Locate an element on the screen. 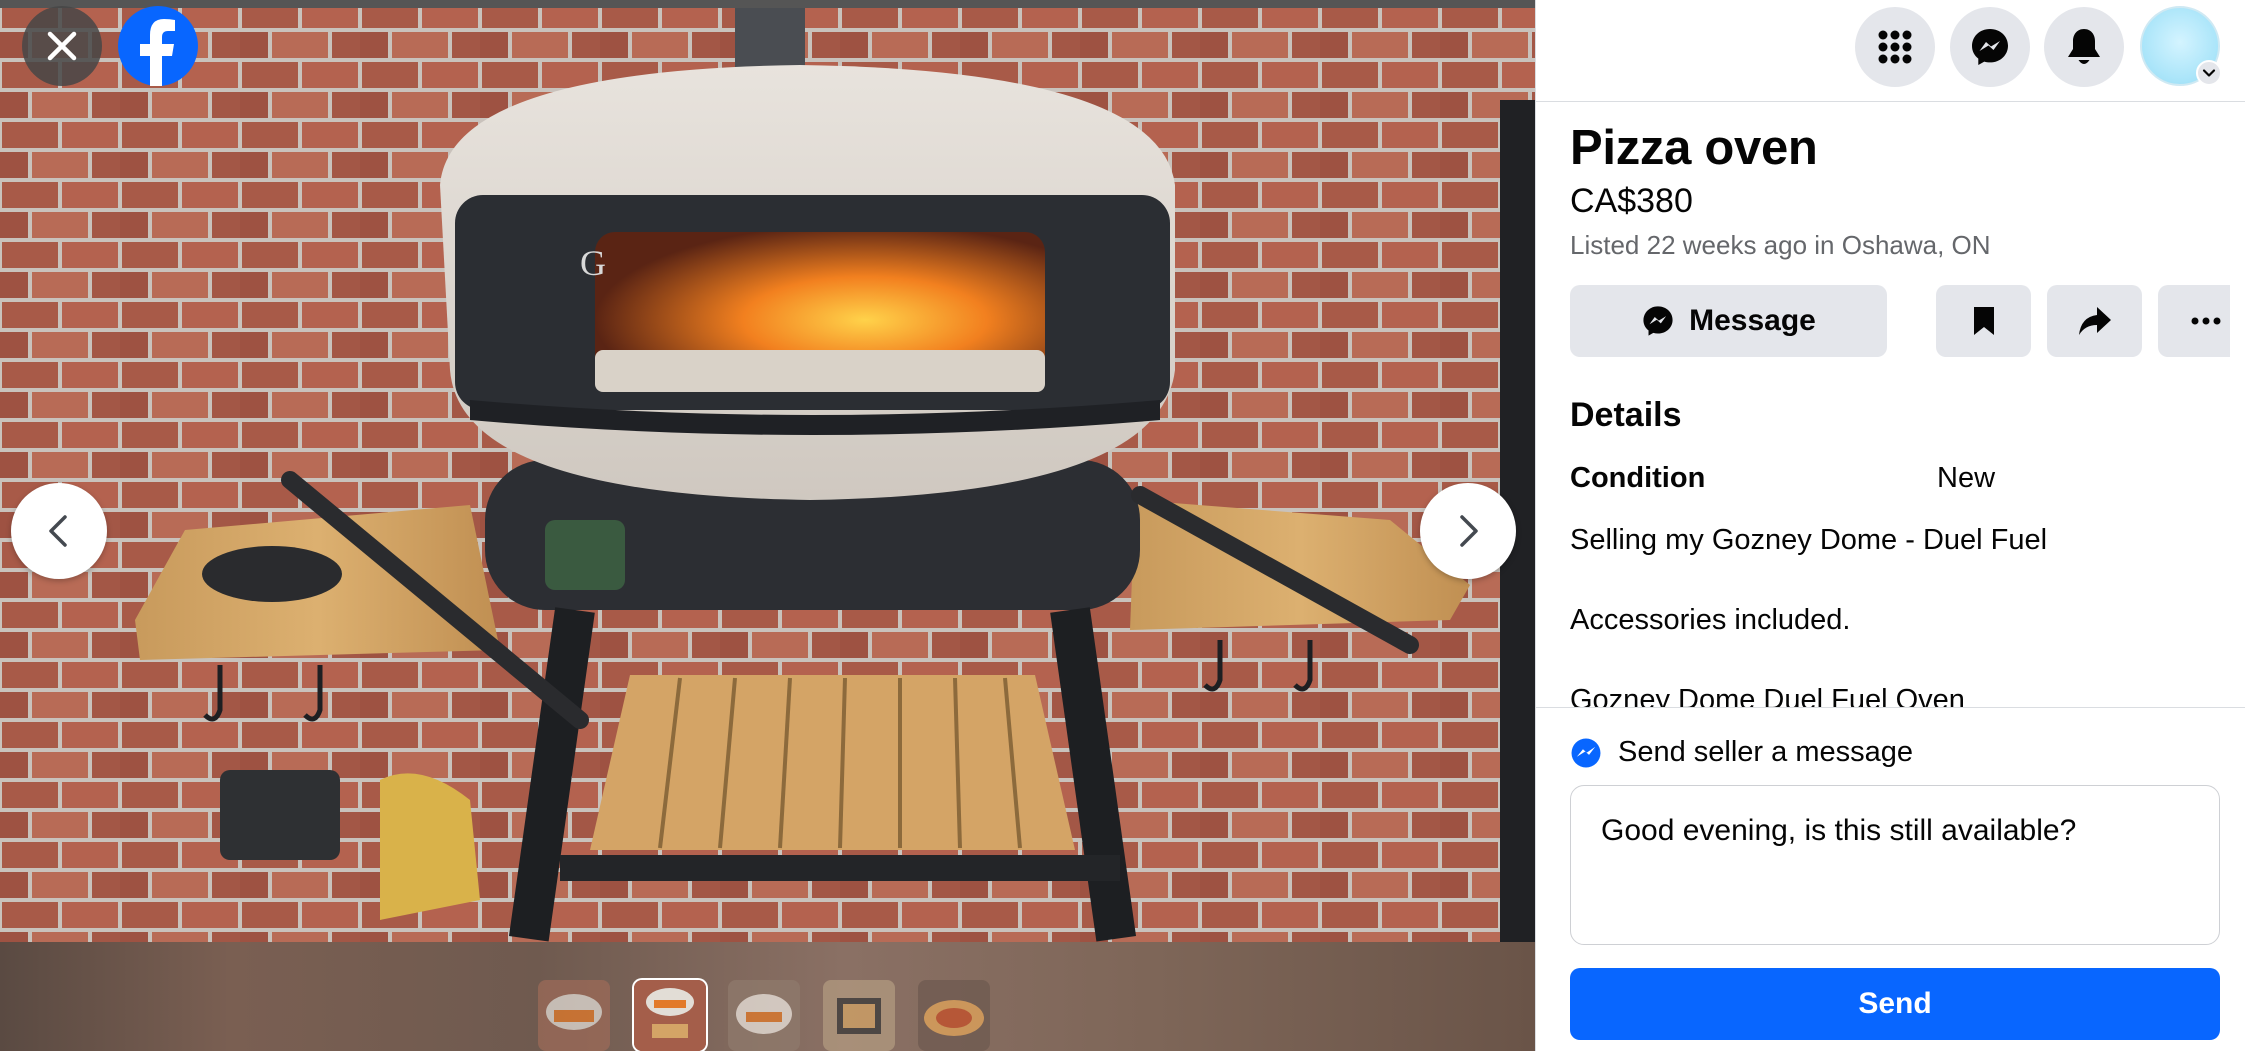  message-button: Message is located at coordinates (1728, 321).